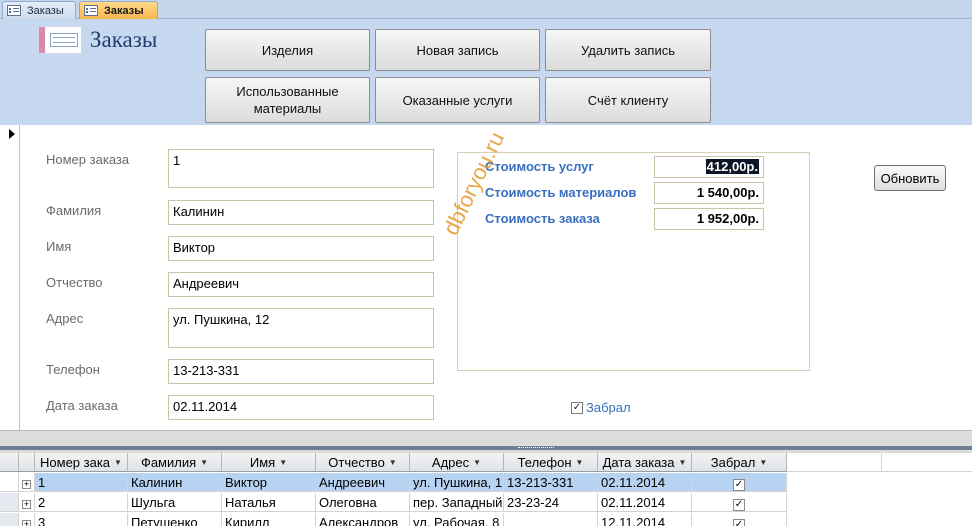 The height and width of the screenshot is (526, 972). What do you see at coordinates (486, 9) in the screenshot?
I see `document-tab-strip: Заказы Заказы` at bounding box center [486, 9].